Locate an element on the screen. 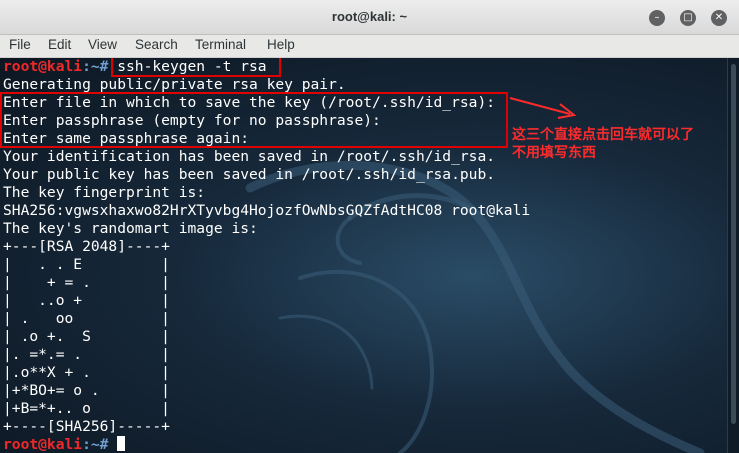  vertical-scrollbar is located at coordinates (733, 255).